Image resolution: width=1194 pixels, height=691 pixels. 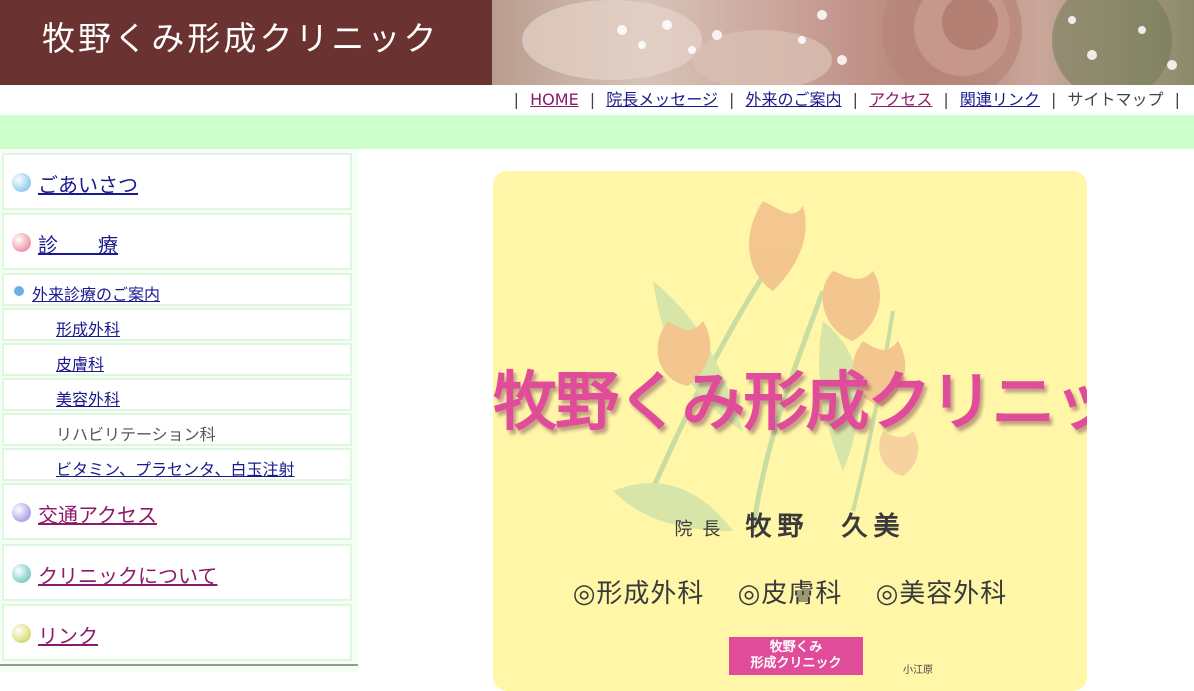 What do you see at coordinates (68, 634) in the screenshot?
I see `sidebar-item-label: リンク` at bounding box center [68, 634].